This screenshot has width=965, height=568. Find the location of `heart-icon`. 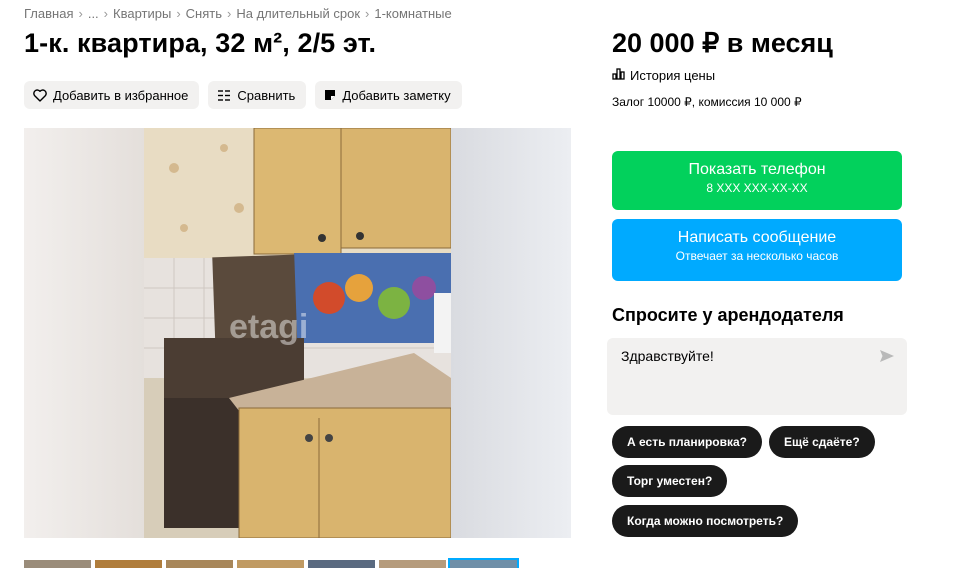

heart-icon is located at coordinates (40, 95).